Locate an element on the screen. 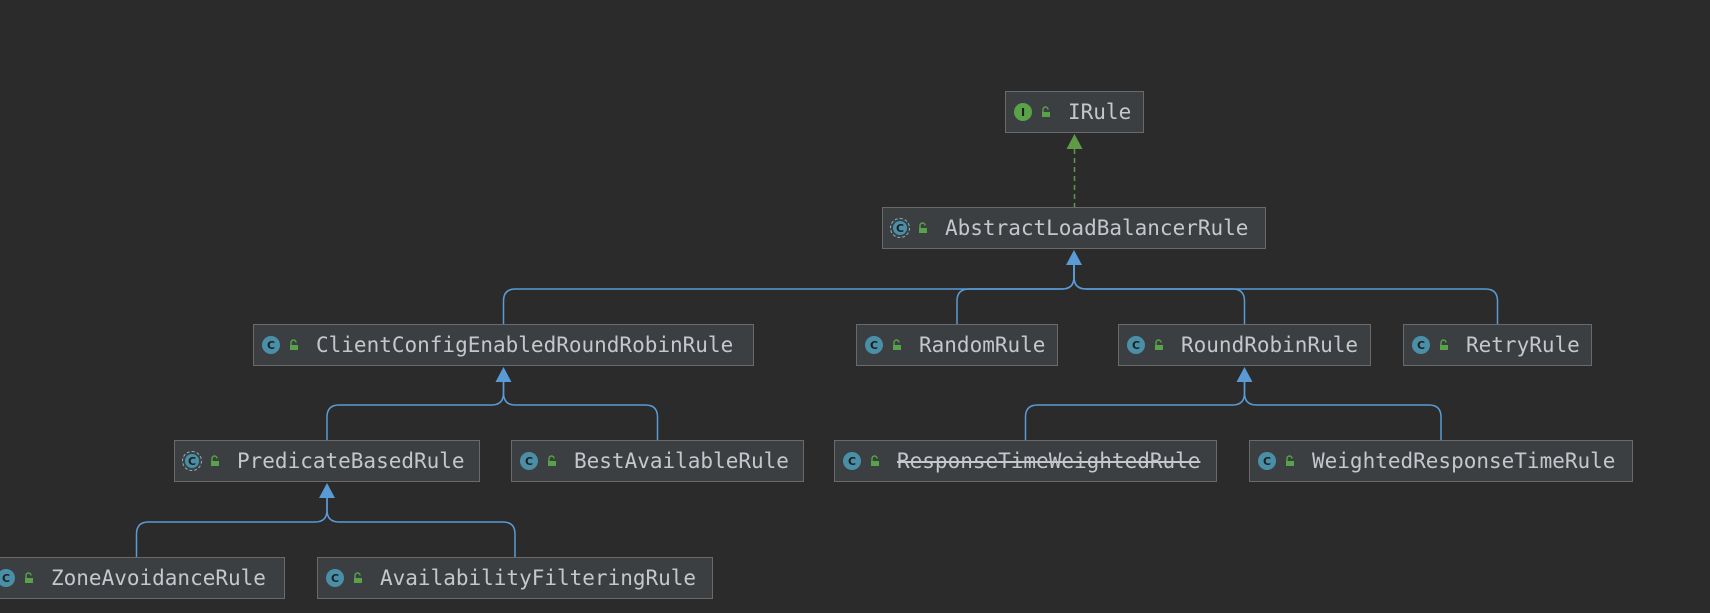  node-response-time-weighted-rule: C ResponseTimeWeightedRule is located at coordinates (1025, 461).